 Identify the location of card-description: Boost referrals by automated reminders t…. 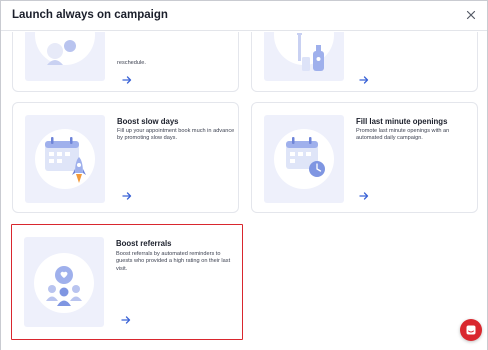
(173, 261).